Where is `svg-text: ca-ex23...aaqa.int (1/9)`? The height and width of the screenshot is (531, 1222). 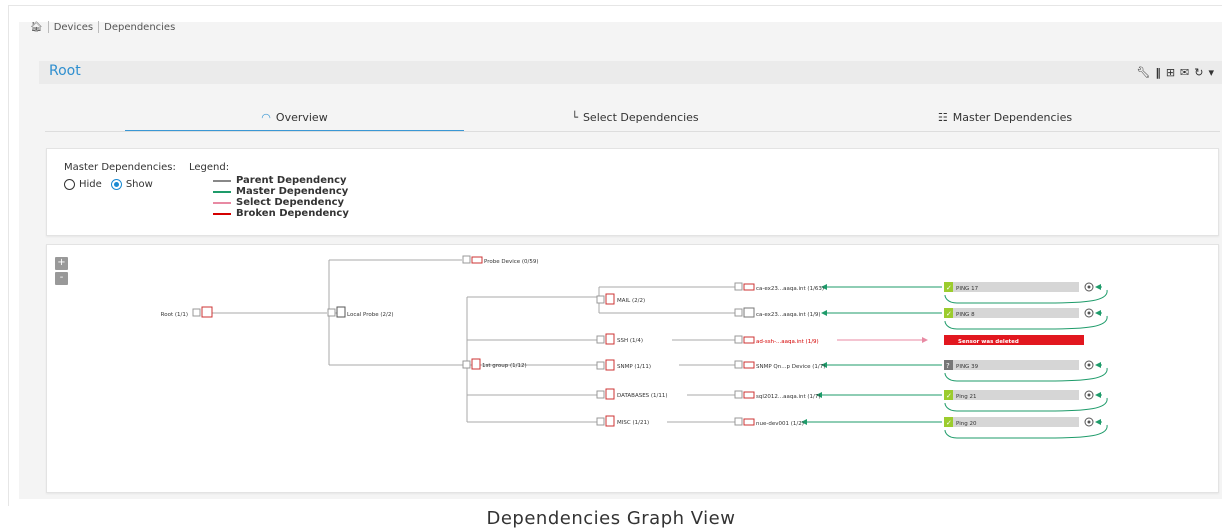
svg-text: ca-ex23...aaqa.int (1/9) is located at coordinates (788, 315).